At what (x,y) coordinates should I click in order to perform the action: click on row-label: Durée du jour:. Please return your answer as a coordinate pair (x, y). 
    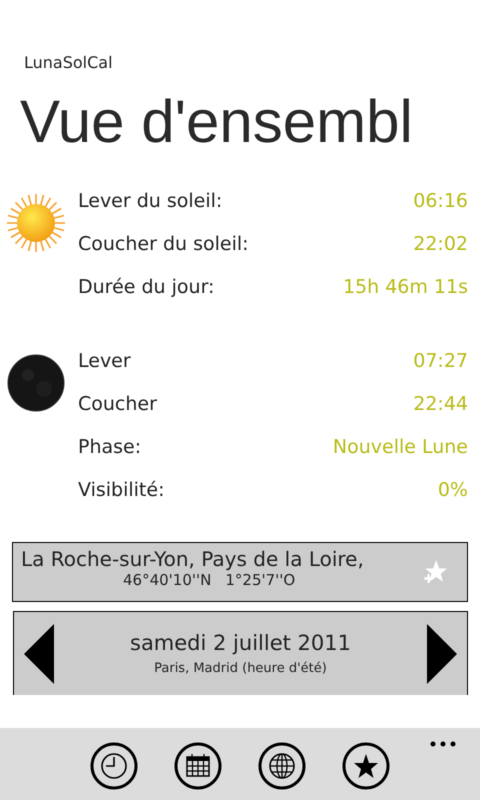
    Looking at the image, I should click on (146, 287).